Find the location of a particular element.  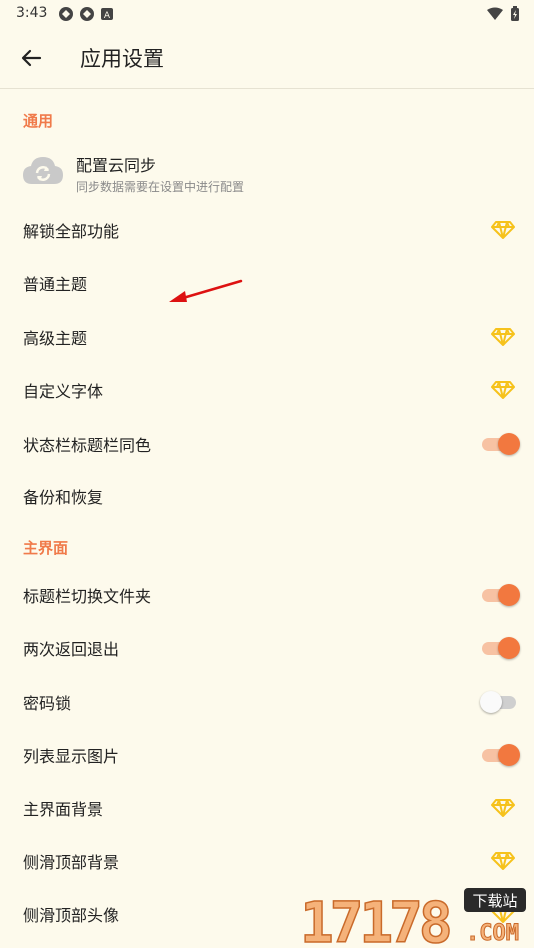

svg-text: A is located at coordinates (107, 16).